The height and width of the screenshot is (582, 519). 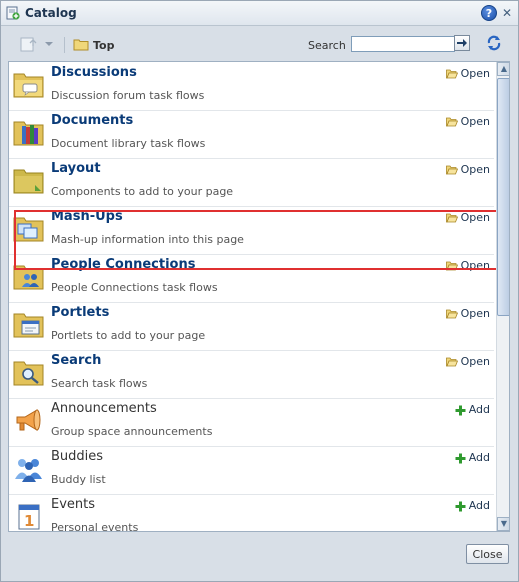 I want to click on item-title: Announcements, so click(x=104, y=408).